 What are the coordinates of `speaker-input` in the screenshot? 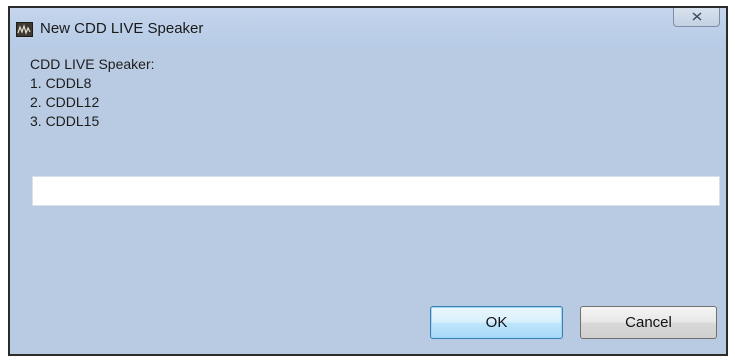 It's located at (376, 191).